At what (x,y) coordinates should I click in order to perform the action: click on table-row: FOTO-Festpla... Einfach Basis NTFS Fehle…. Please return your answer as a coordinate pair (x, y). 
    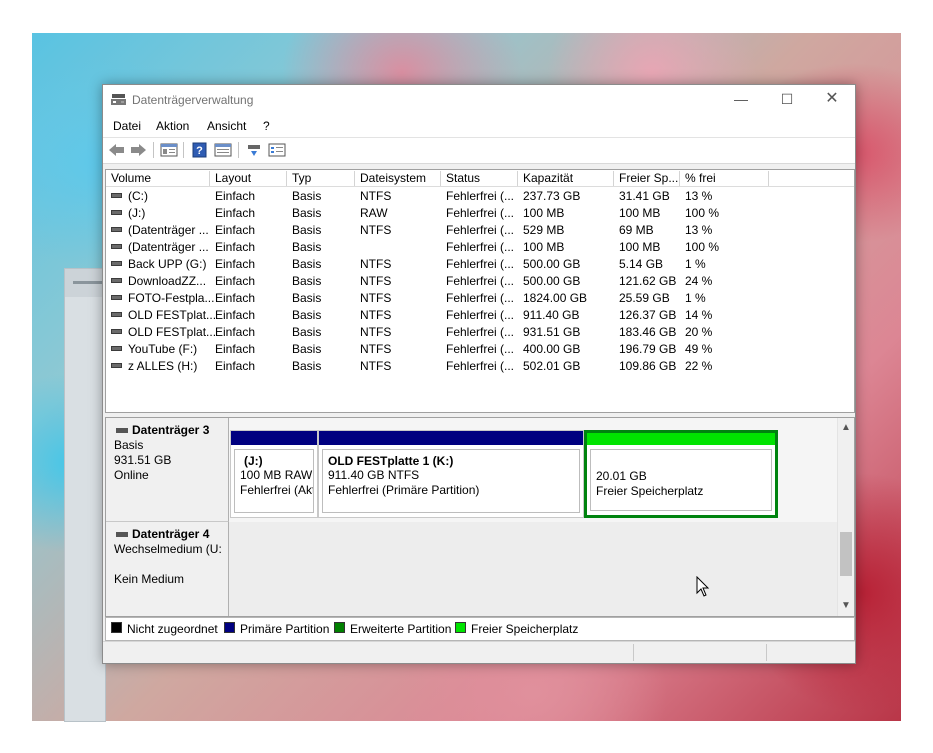
    Looking at the image, I should click on (480, 297).